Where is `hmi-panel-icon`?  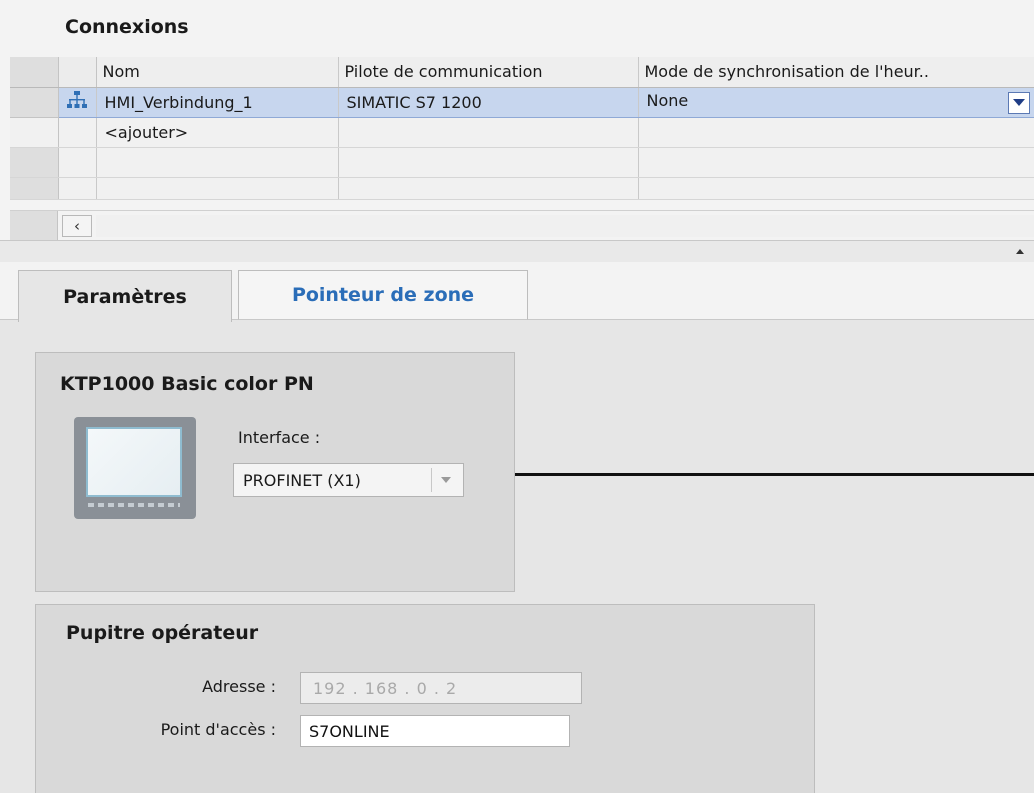 hmi-panel-icon is located at coordinates (135, 468).